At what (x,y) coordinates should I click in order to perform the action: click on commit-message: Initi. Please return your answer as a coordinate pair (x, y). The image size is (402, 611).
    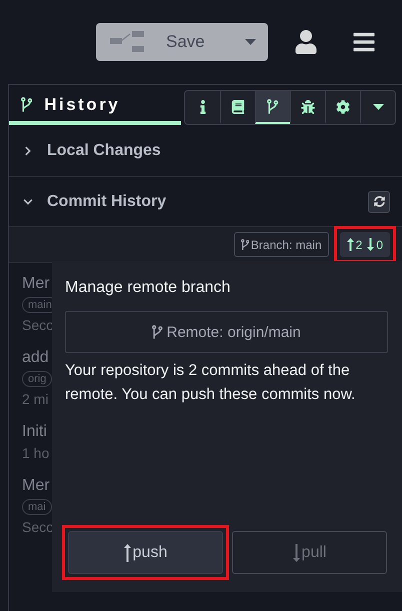
    Looking at the image, I should click on (34, 432).